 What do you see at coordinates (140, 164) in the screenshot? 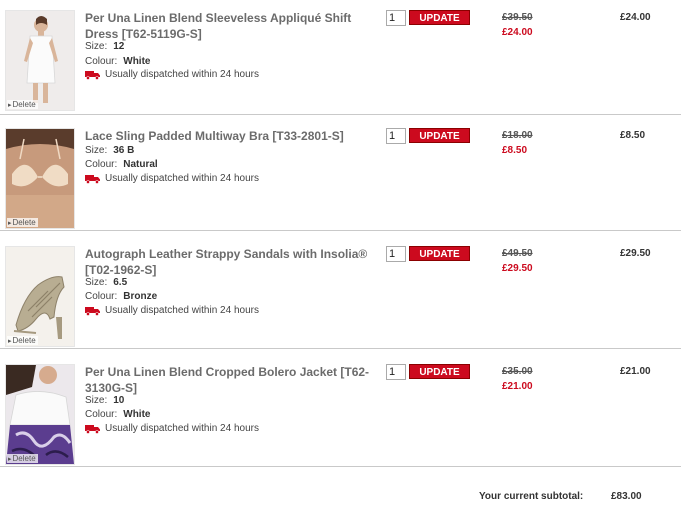
I see `colour-value: Natural` at bounding box center [140, 164].